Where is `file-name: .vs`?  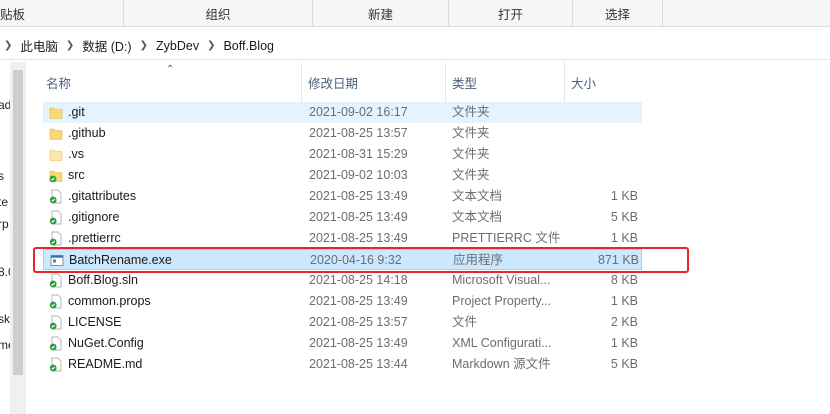
file-name: .vs is located at coordinates (76, 154).